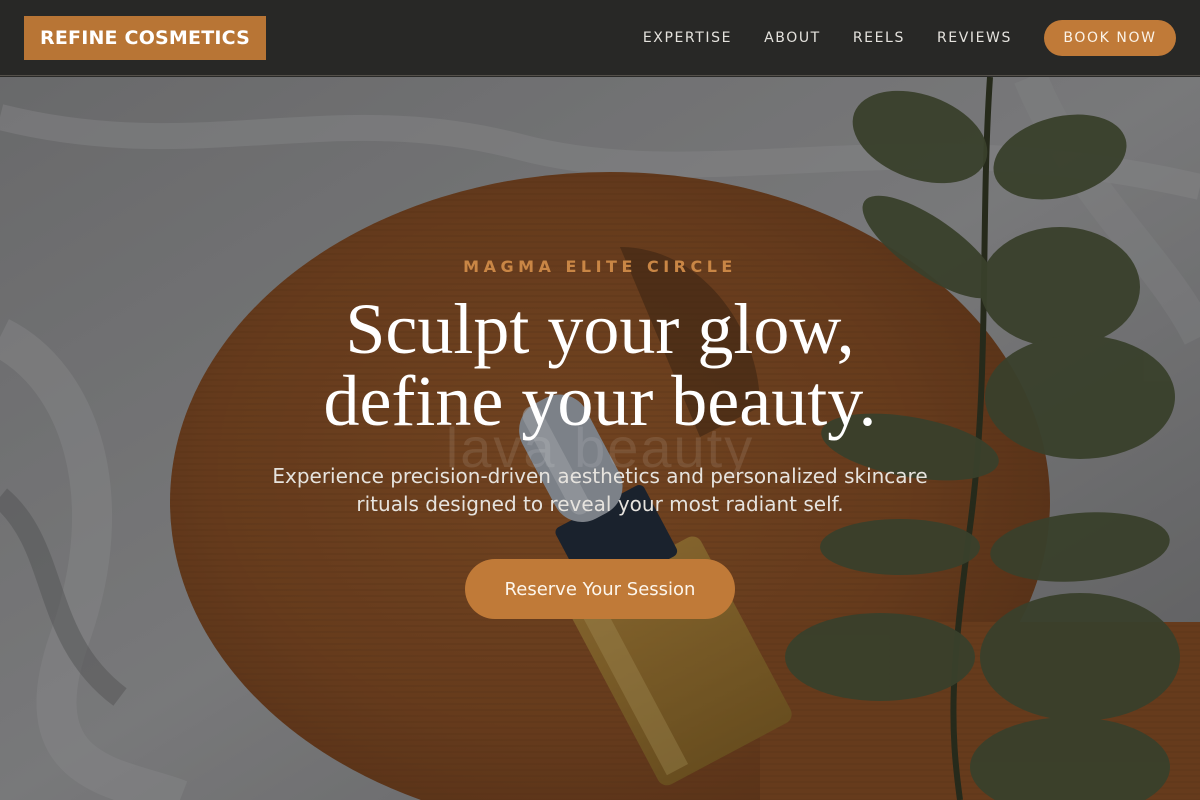 This screenshot has width=1200, height=800. Describe the element at coordinates (792, 38) in the screenshot. I see `nav-link-about: ABOUT` at that location.